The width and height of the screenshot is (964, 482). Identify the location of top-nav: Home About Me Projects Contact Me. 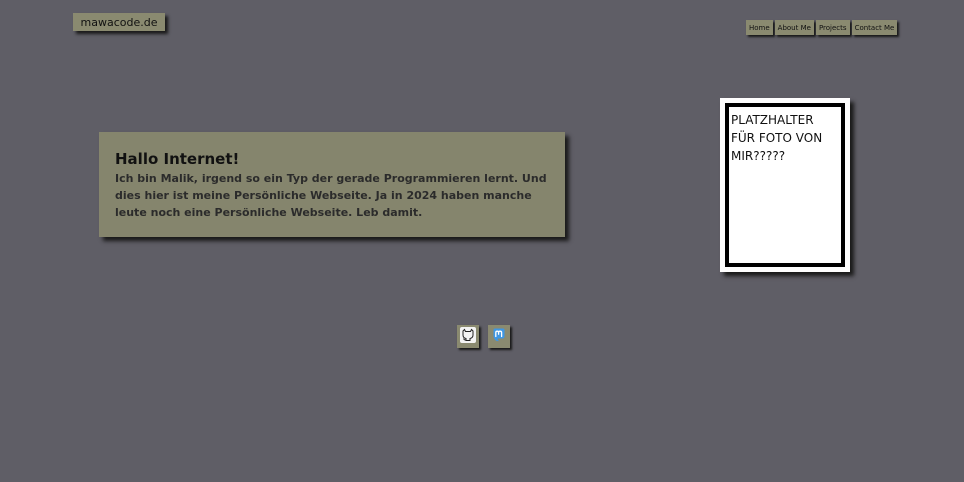
(822, 27).